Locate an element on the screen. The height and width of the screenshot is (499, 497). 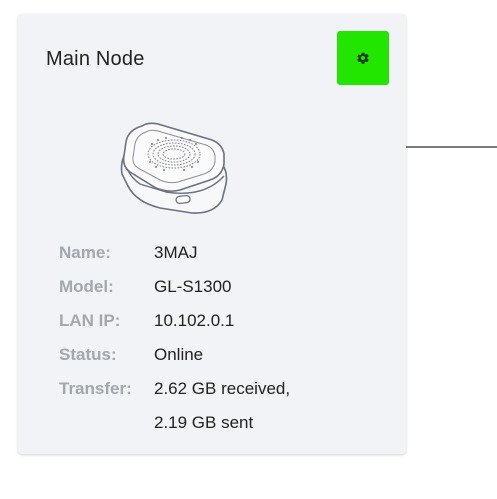
info-row-status: Status: Online is located at coordinates (174, 355).